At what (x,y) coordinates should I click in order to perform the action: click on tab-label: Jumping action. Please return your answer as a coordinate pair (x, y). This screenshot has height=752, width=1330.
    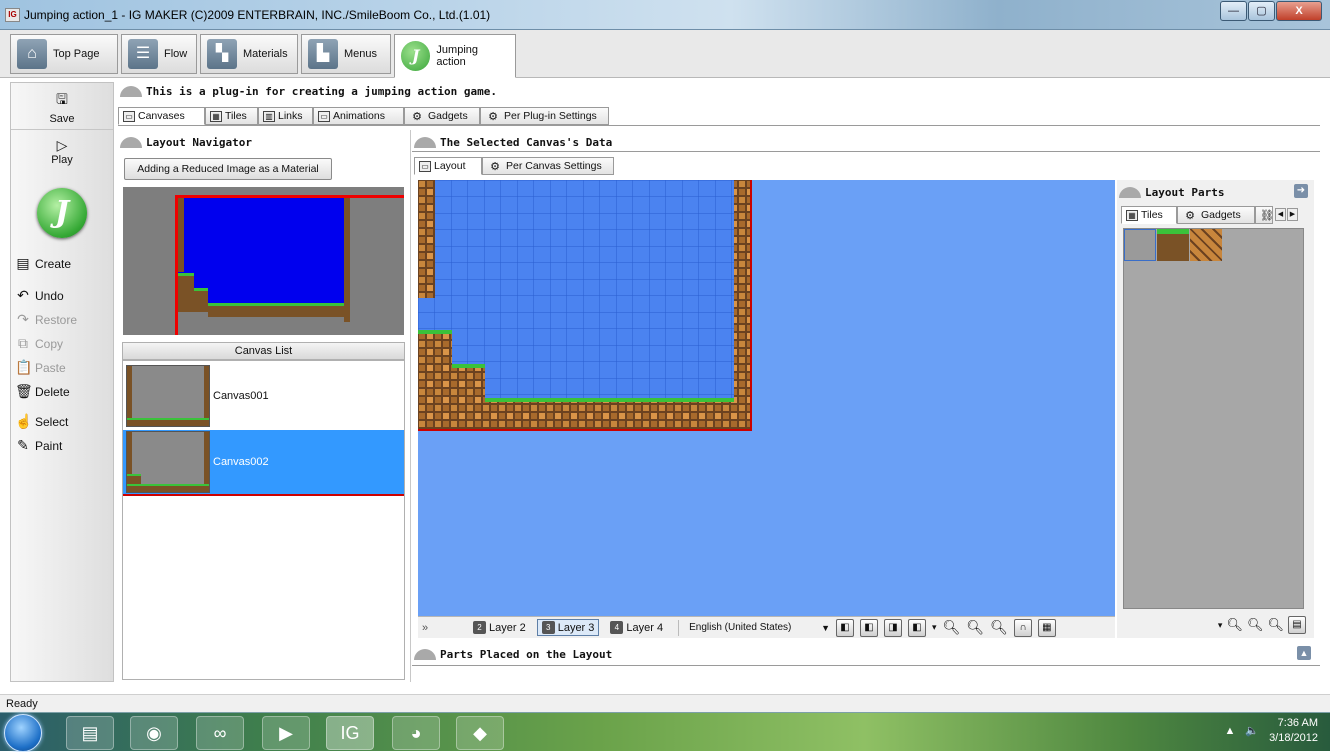
    Looking at the image, I should click on (457, 56).